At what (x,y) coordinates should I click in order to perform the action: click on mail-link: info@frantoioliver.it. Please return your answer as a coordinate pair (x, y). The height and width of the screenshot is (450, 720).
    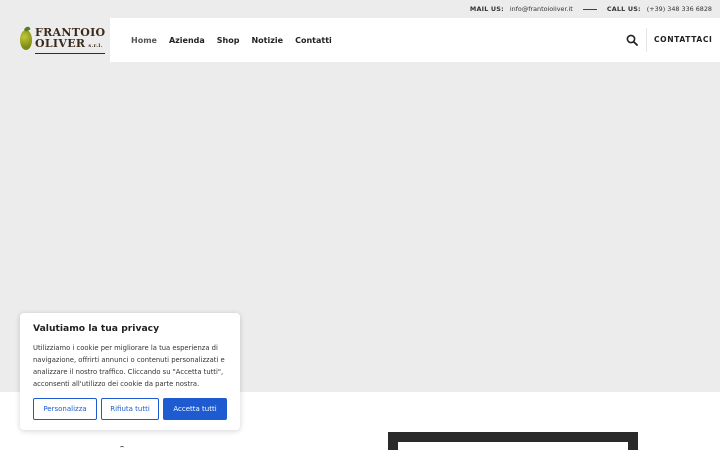
    Looking at the image, I should click on (541, 9).